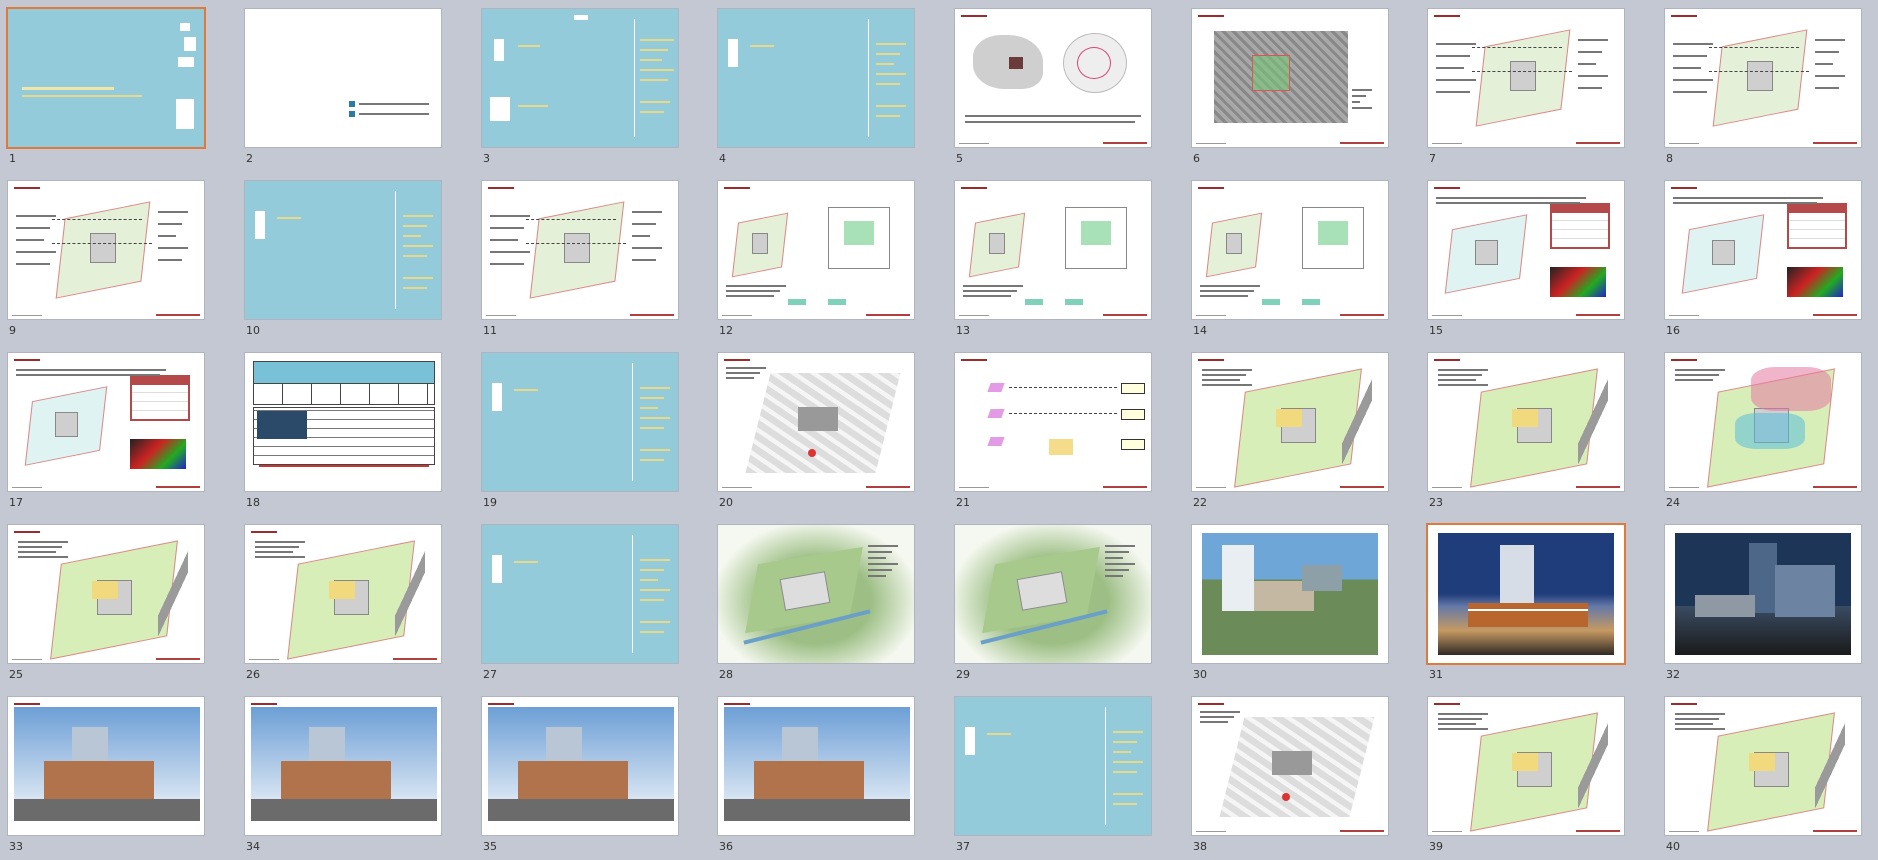 This screenshot has width=1878, height=860. I want to click on slide-thumbnail-cell: 40, so click(1767, 774).